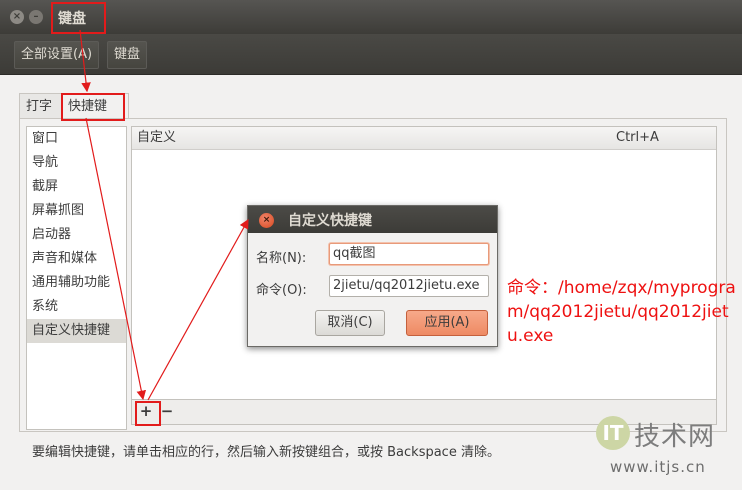 Image resolution: width=742 pixels, height=490 pixels. Describe the element at coordinates (675, 437) in the screenshot. I see `watermark-name: 技术网` at that location.